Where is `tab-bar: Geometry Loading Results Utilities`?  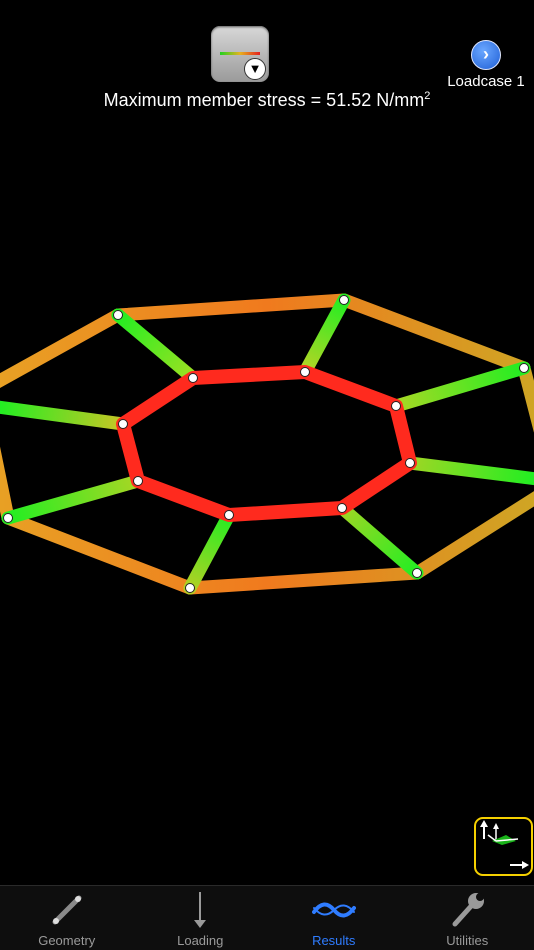
tab-bar: Geometry Loading Results Utilities is located at coordinates (267, 917).